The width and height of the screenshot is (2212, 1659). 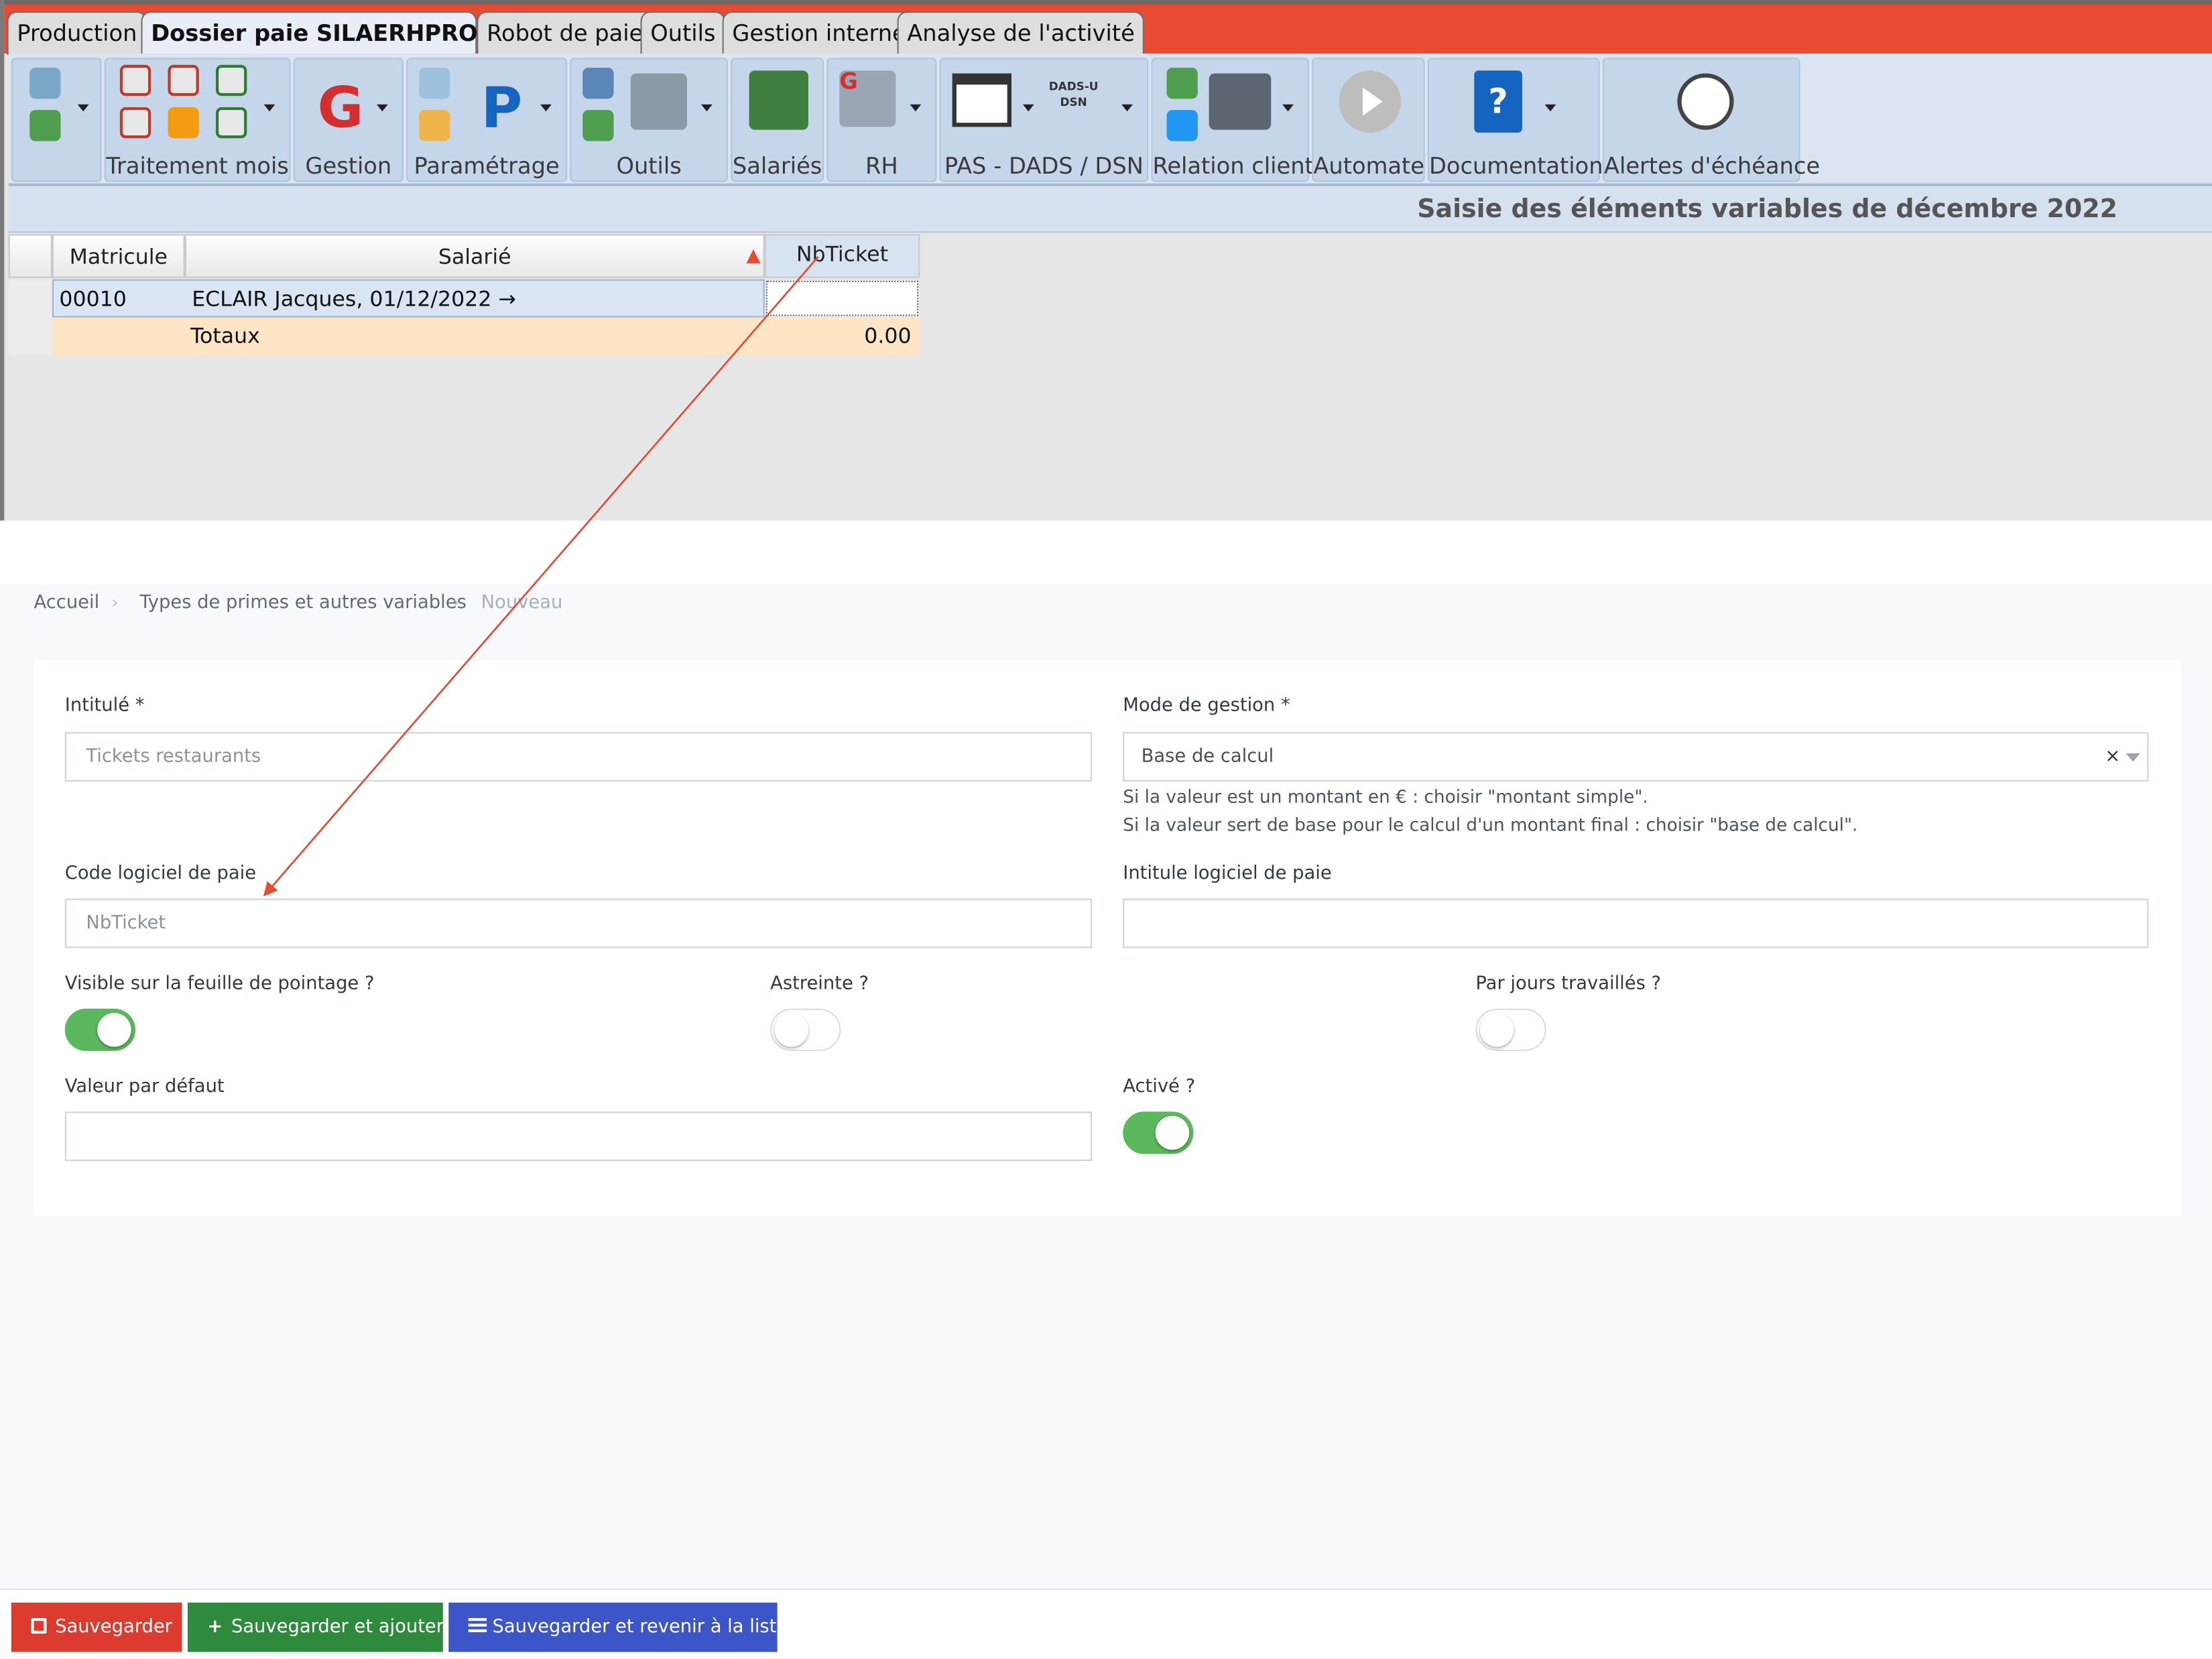 I want to click on code-logiciel-label: Code logiciel de paie, so click(x=160, y=874).